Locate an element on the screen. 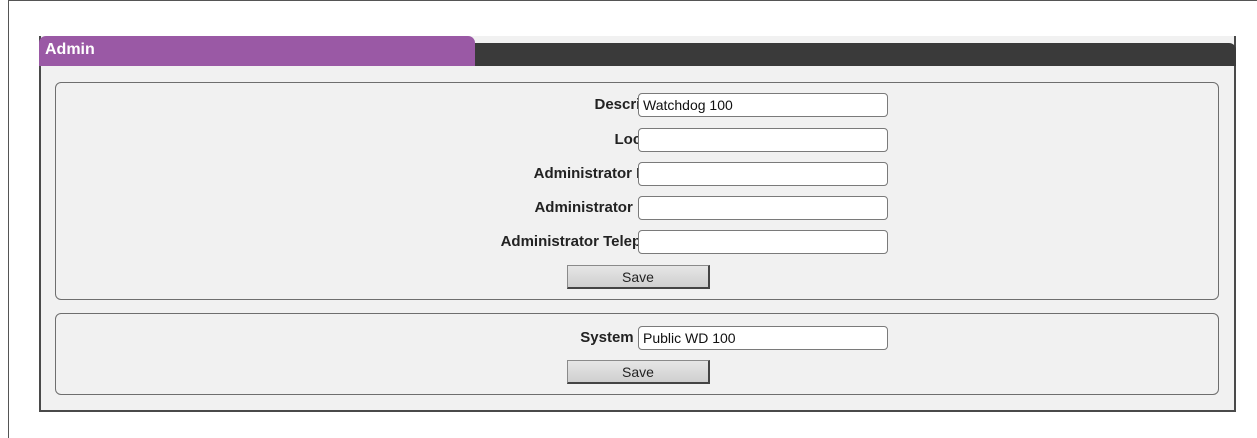 Image resolution: width=1257 pixels, height=438 pixels. system-label-input is located at coordinates (763, 338).